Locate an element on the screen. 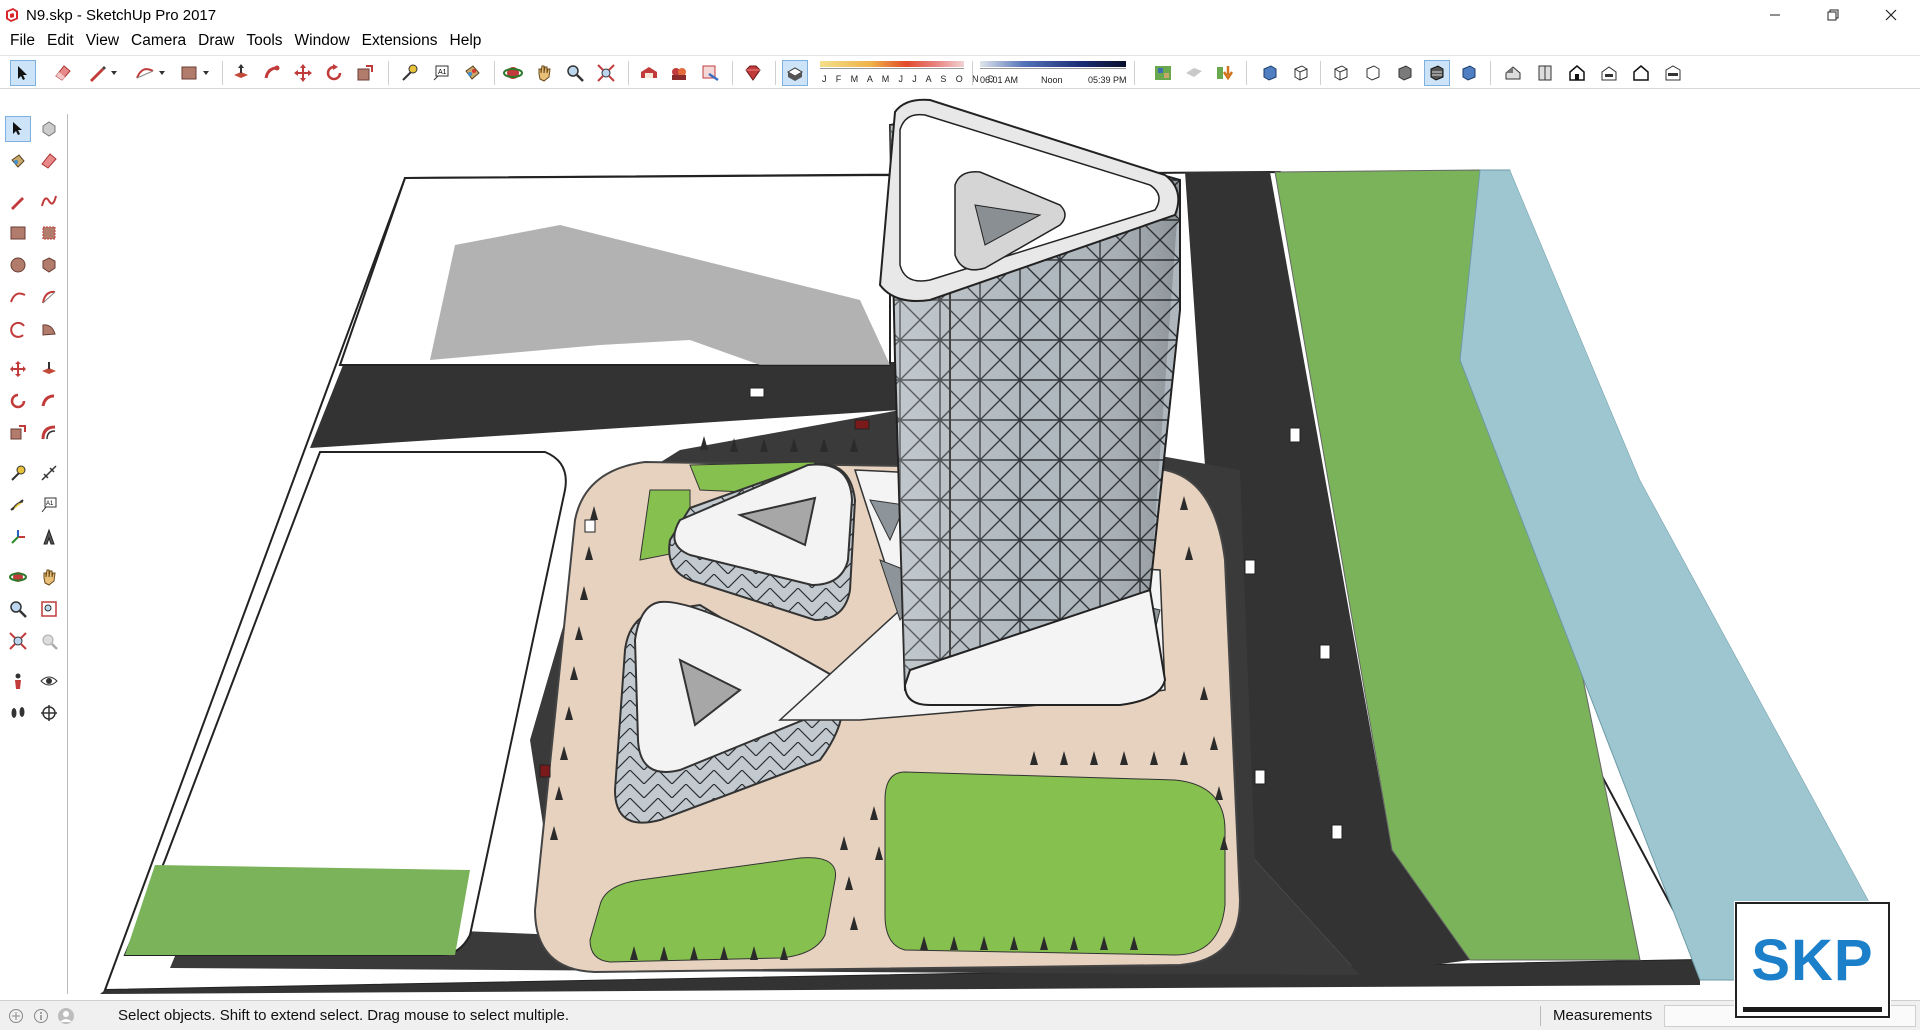 The width and height of the screenshot is (1920, 1030). add-location-button is located at coordinates (1163, 73).